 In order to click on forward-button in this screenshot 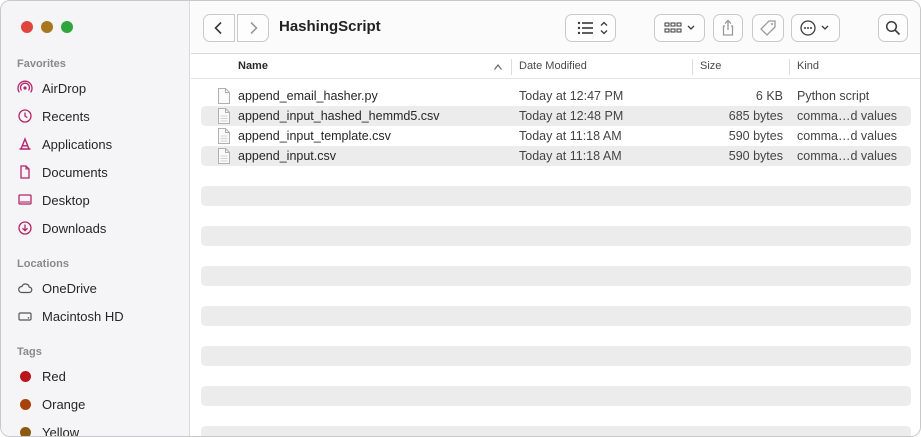, I will do `click(253, 28)`.